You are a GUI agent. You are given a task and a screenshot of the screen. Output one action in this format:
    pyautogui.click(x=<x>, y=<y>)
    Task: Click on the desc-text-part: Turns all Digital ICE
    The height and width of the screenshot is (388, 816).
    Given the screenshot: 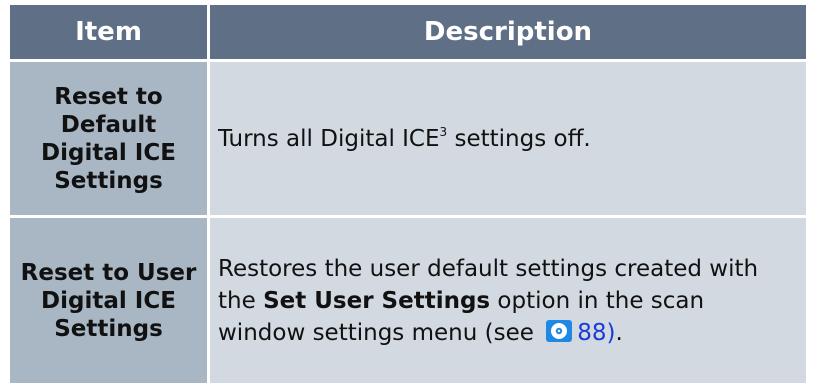 What is the action you would take?
    pyautogui.click(x=329, y=138)
    